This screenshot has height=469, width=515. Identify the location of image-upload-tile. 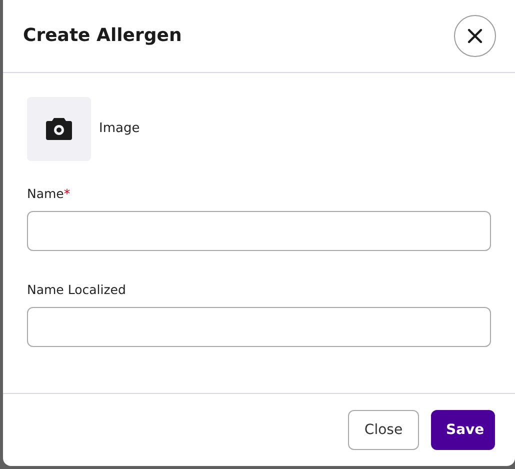
(59, 129).